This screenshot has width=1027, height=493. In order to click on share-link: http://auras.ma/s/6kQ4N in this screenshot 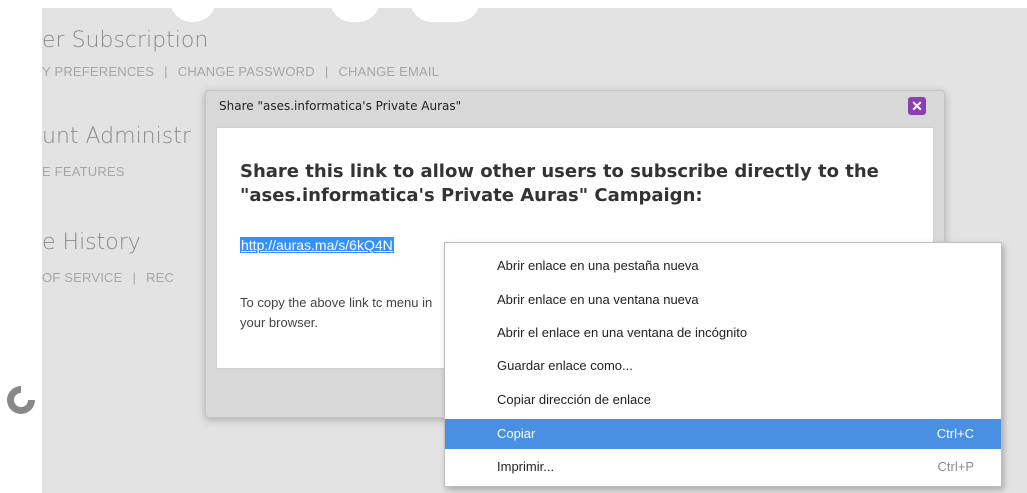, I will do `click(317, 245)`.